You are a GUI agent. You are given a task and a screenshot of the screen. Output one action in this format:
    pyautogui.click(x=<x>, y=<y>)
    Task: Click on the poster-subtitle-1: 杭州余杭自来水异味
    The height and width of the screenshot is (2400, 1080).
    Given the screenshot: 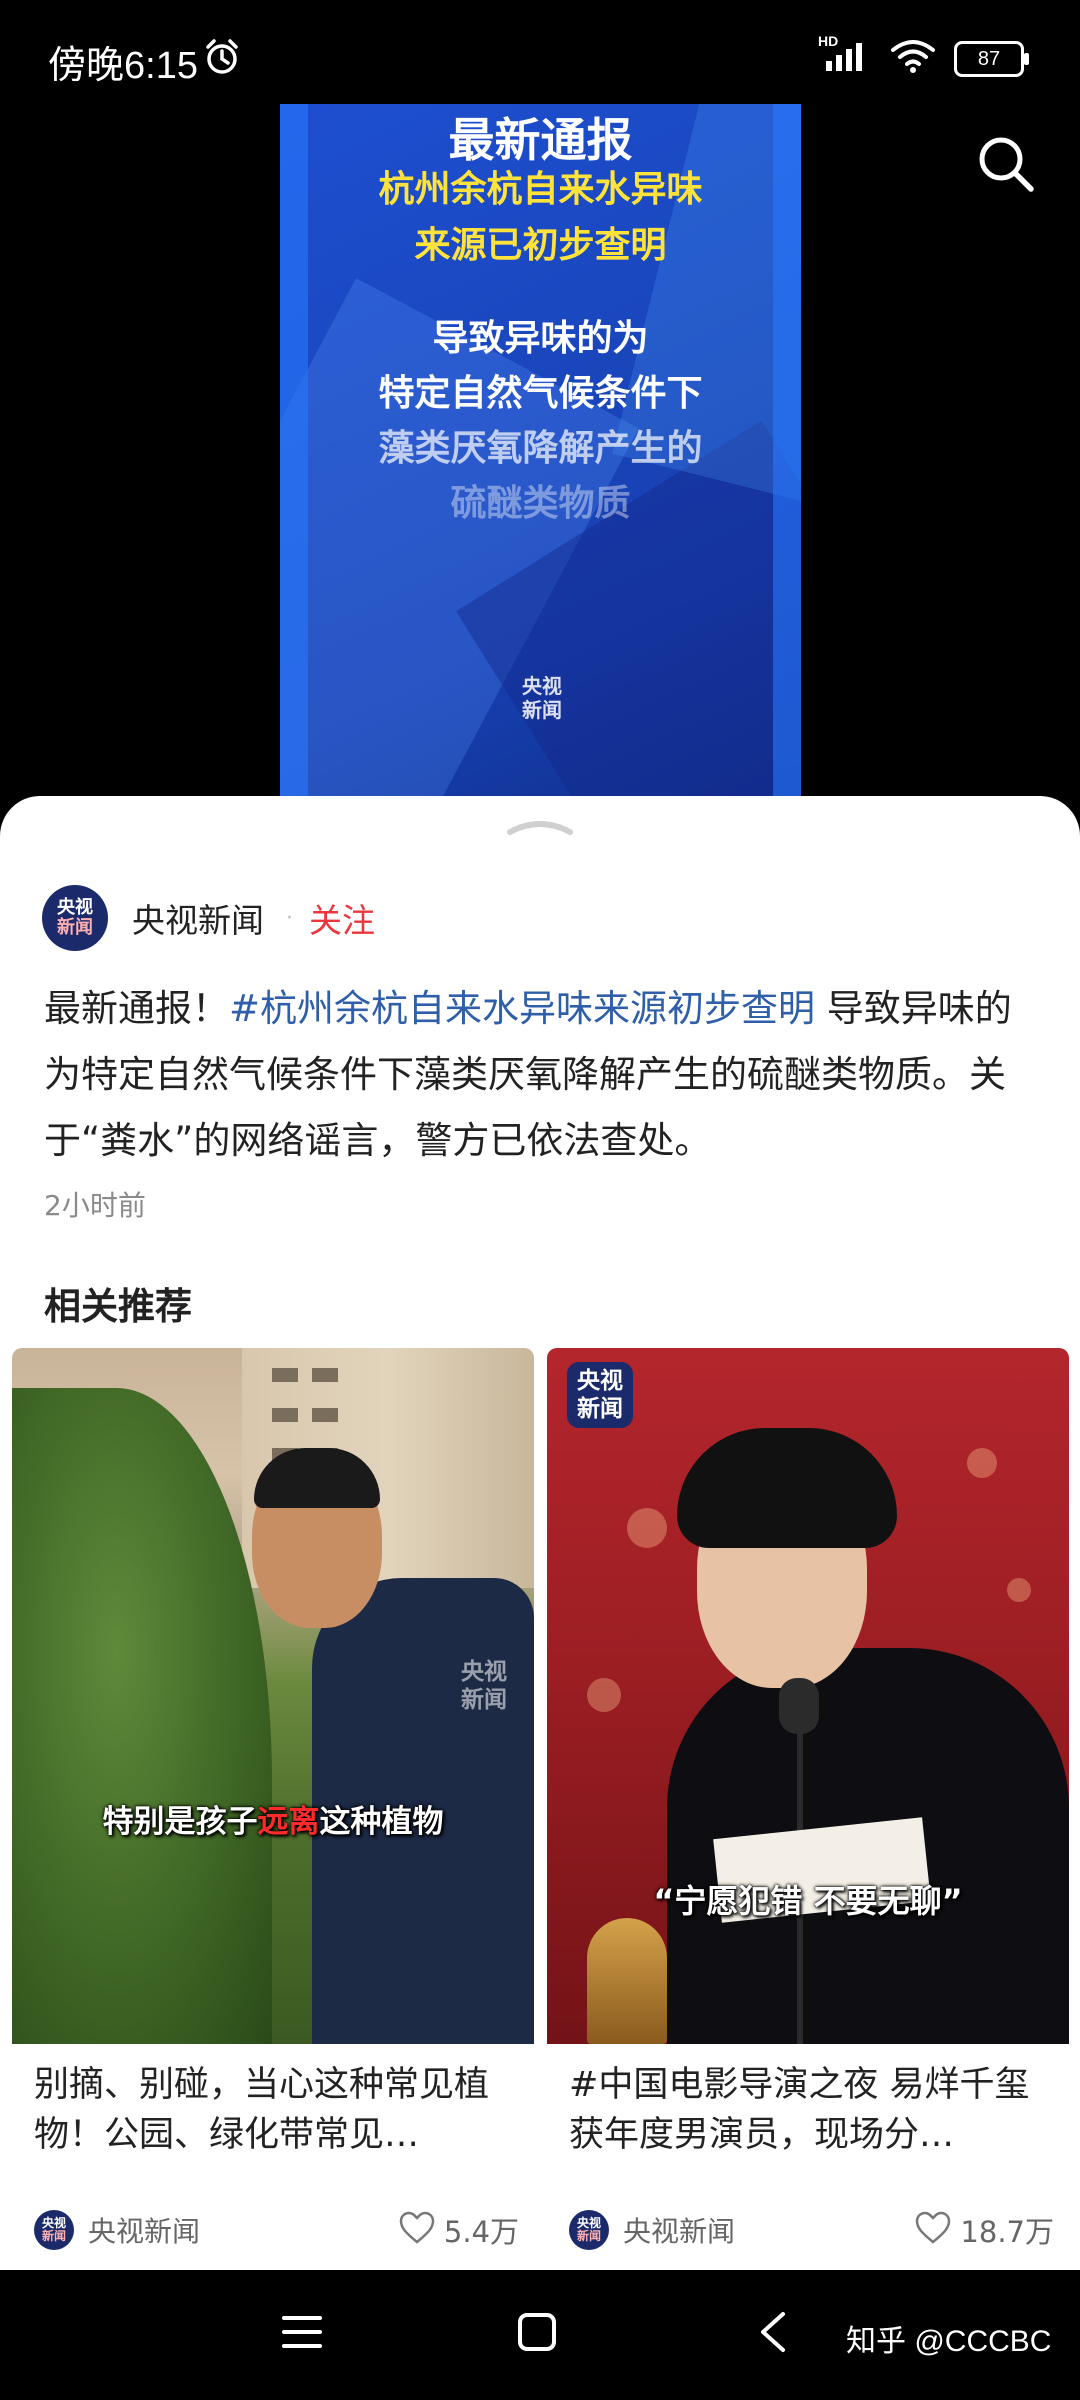 What is the action you would take?
    pyautogui.click(x=540, y=189)
    